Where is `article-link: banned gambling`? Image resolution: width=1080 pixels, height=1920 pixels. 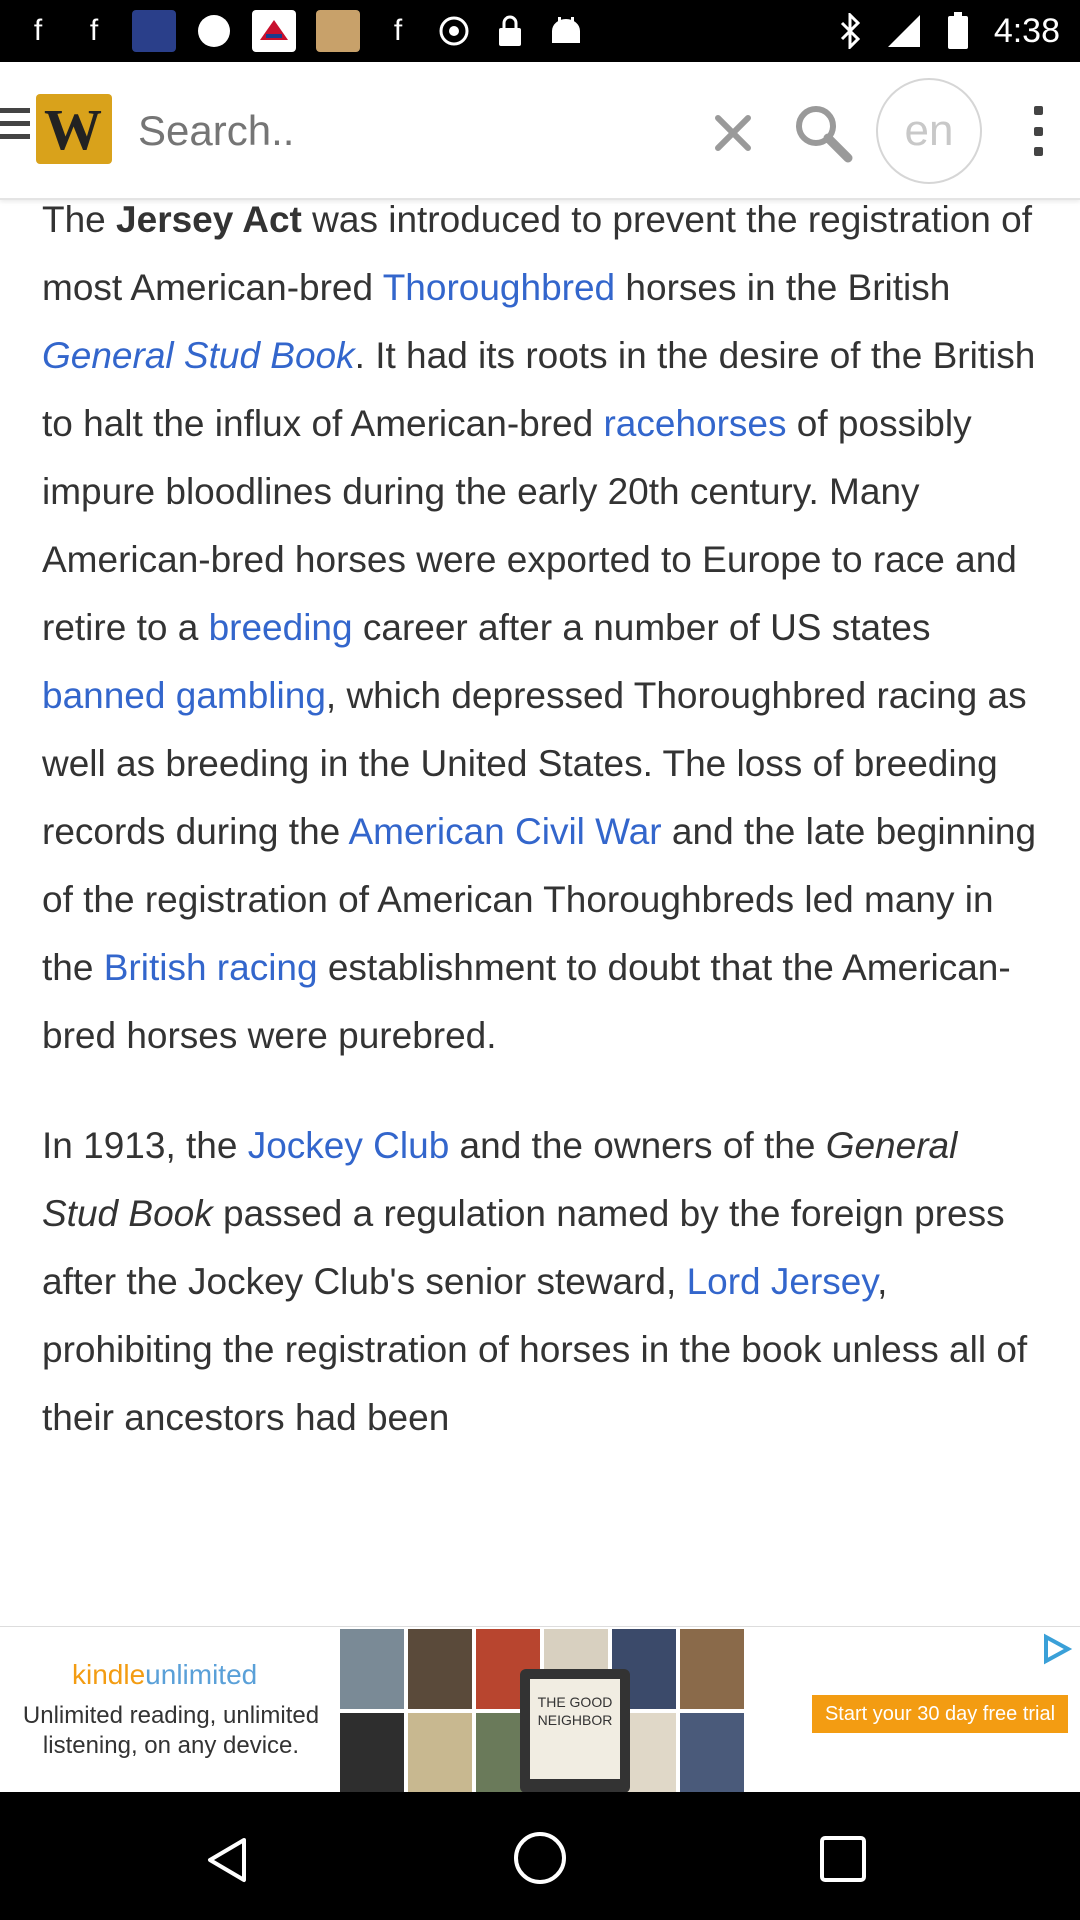
article-link: banned gambling is located at coordinates (184, 695).